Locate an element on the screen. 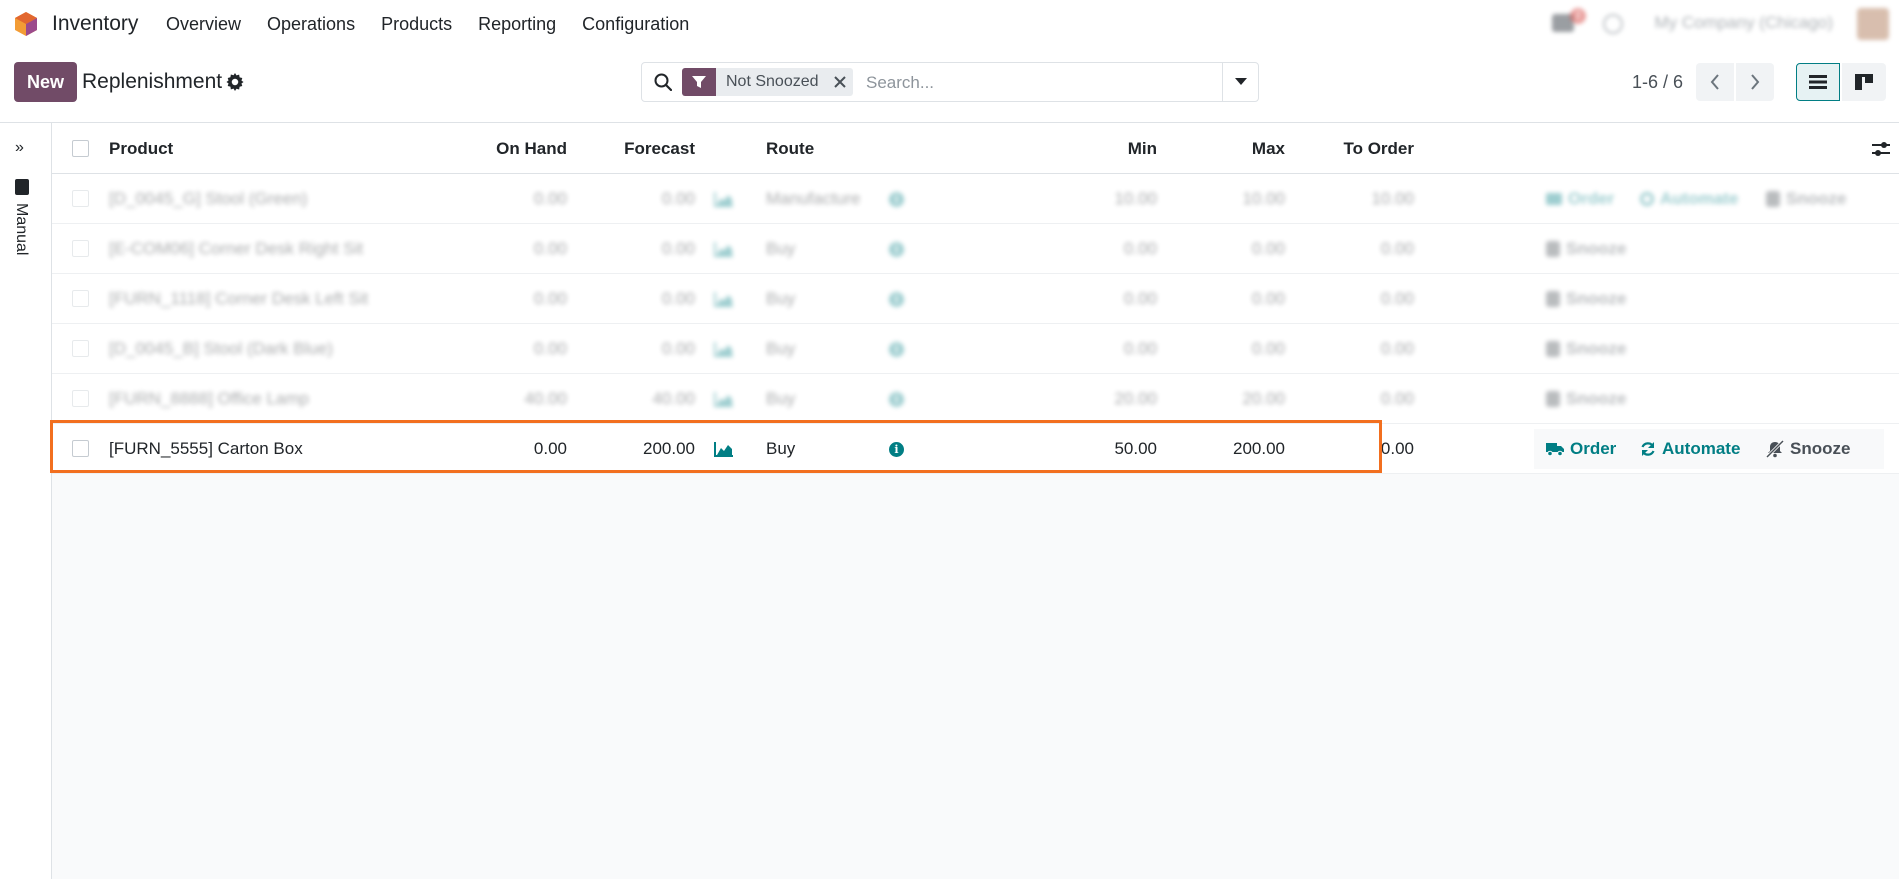  column-min: Min is located at coordinates (1082, 149).